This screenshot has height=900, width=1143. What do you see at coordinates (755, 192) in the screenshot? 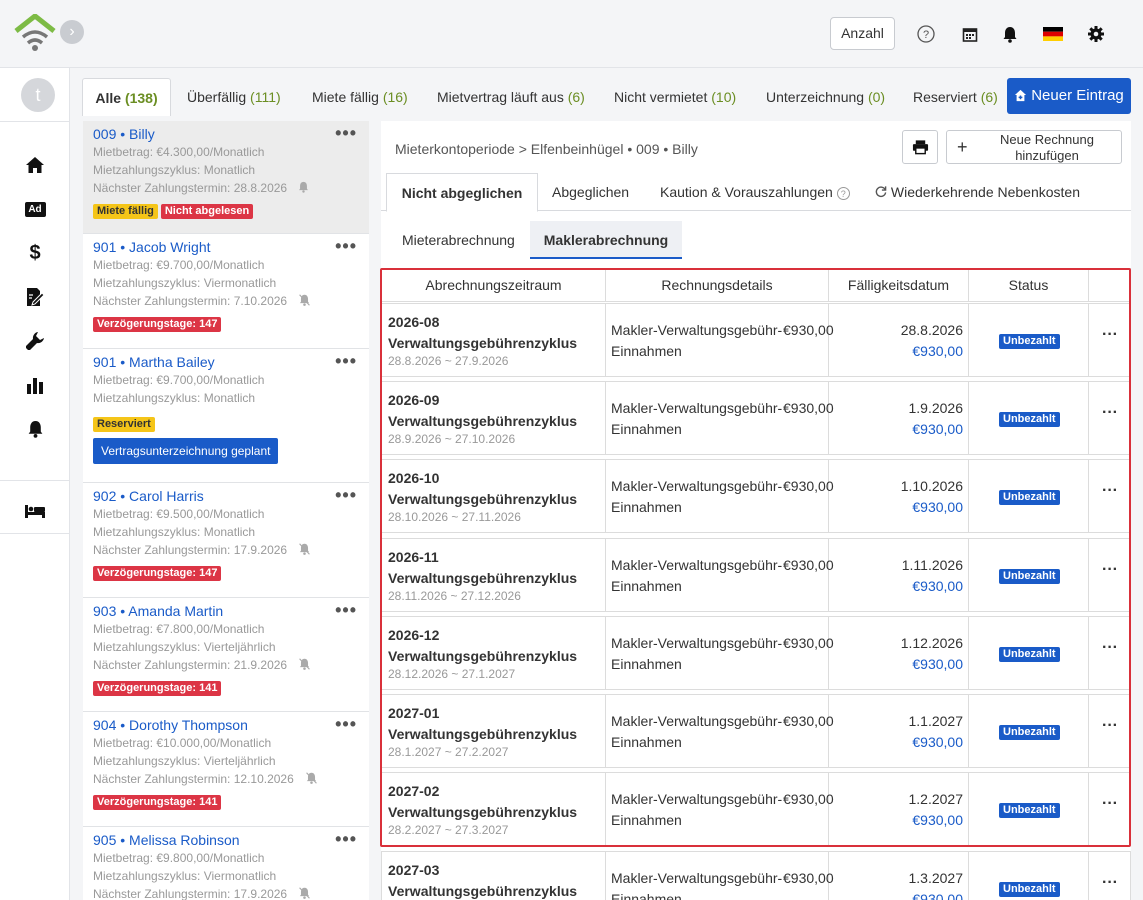
I see `tab-kaution-vorauszahlungen: Kaution & Vorauszahlungen ?` at bounding box center [755, 192].